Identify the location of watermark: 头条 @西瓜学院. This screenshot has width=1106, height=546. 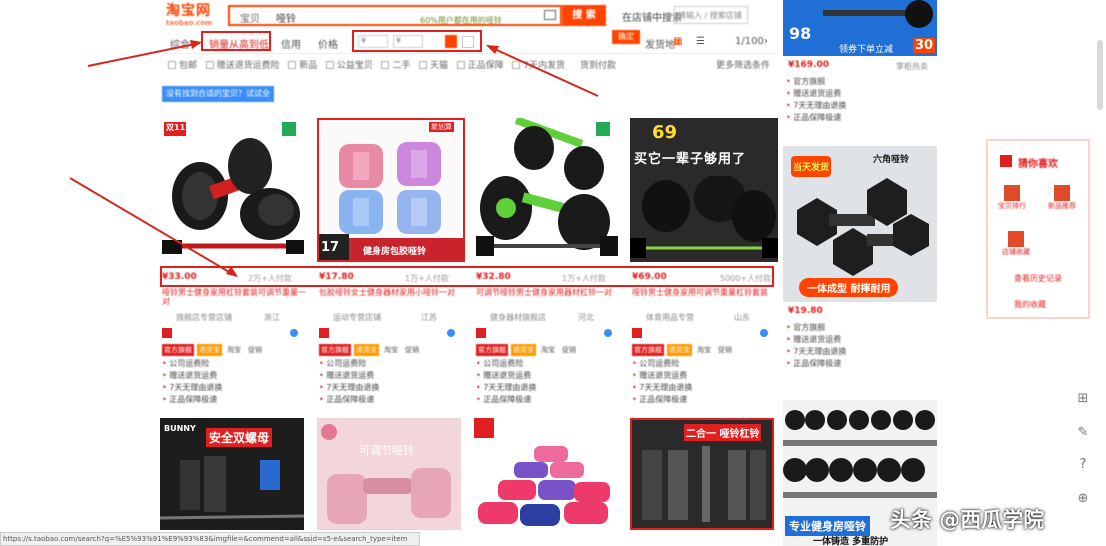
(967, 520).